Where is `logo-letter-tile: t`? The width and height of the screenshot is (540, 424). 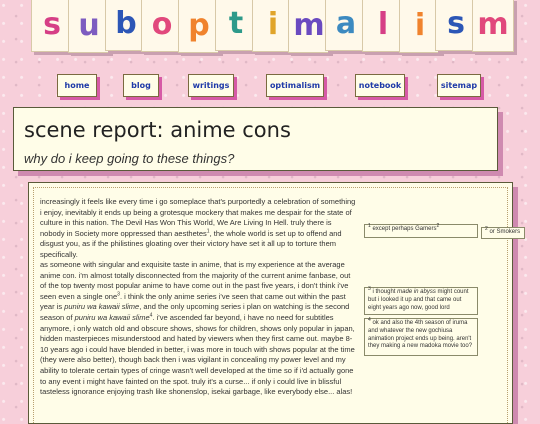
logo-letter-tile: t is located at coordinates (236, 25).